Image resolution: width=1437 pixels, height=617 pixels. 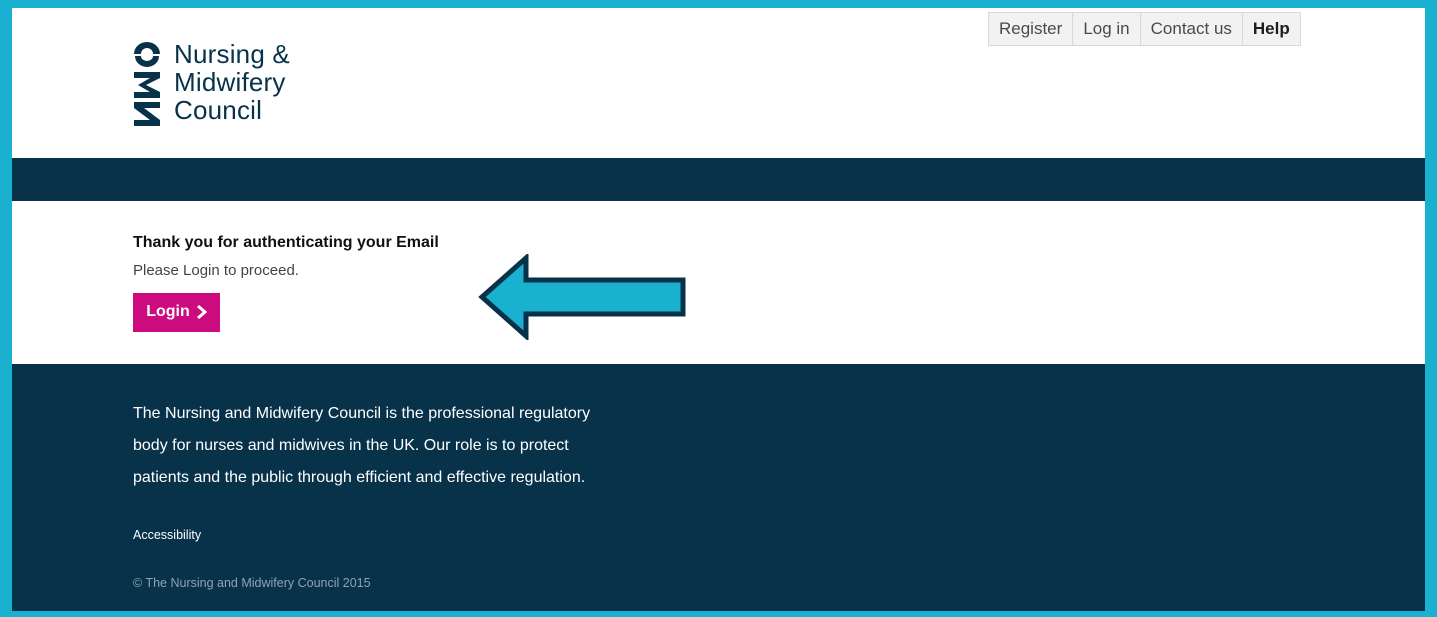 I want to click on register-link: Register, so click(x=1031, y=29).